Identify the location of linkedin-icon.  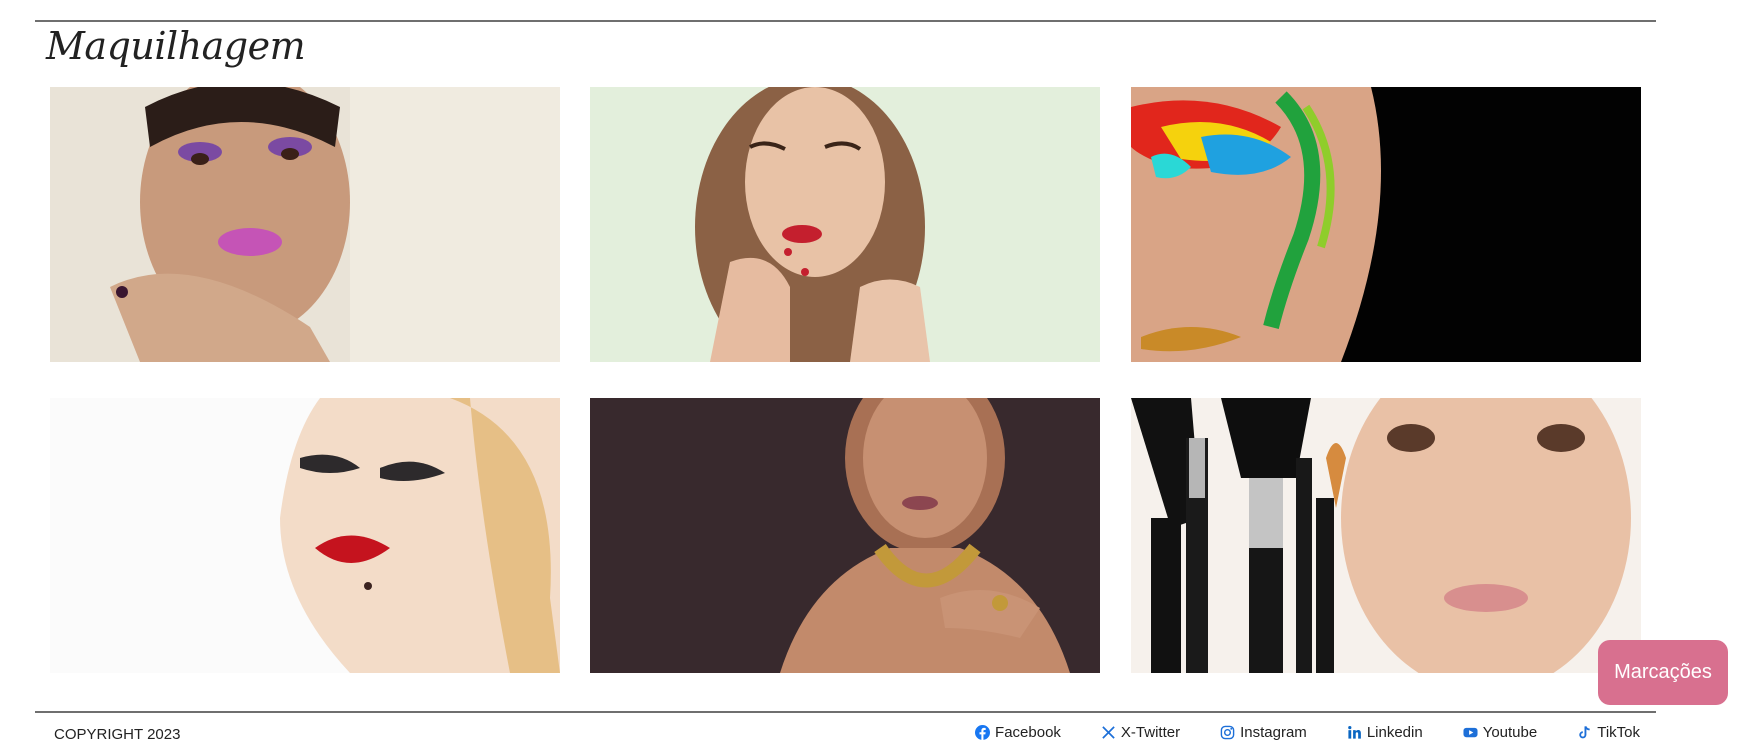
(1354, 732).